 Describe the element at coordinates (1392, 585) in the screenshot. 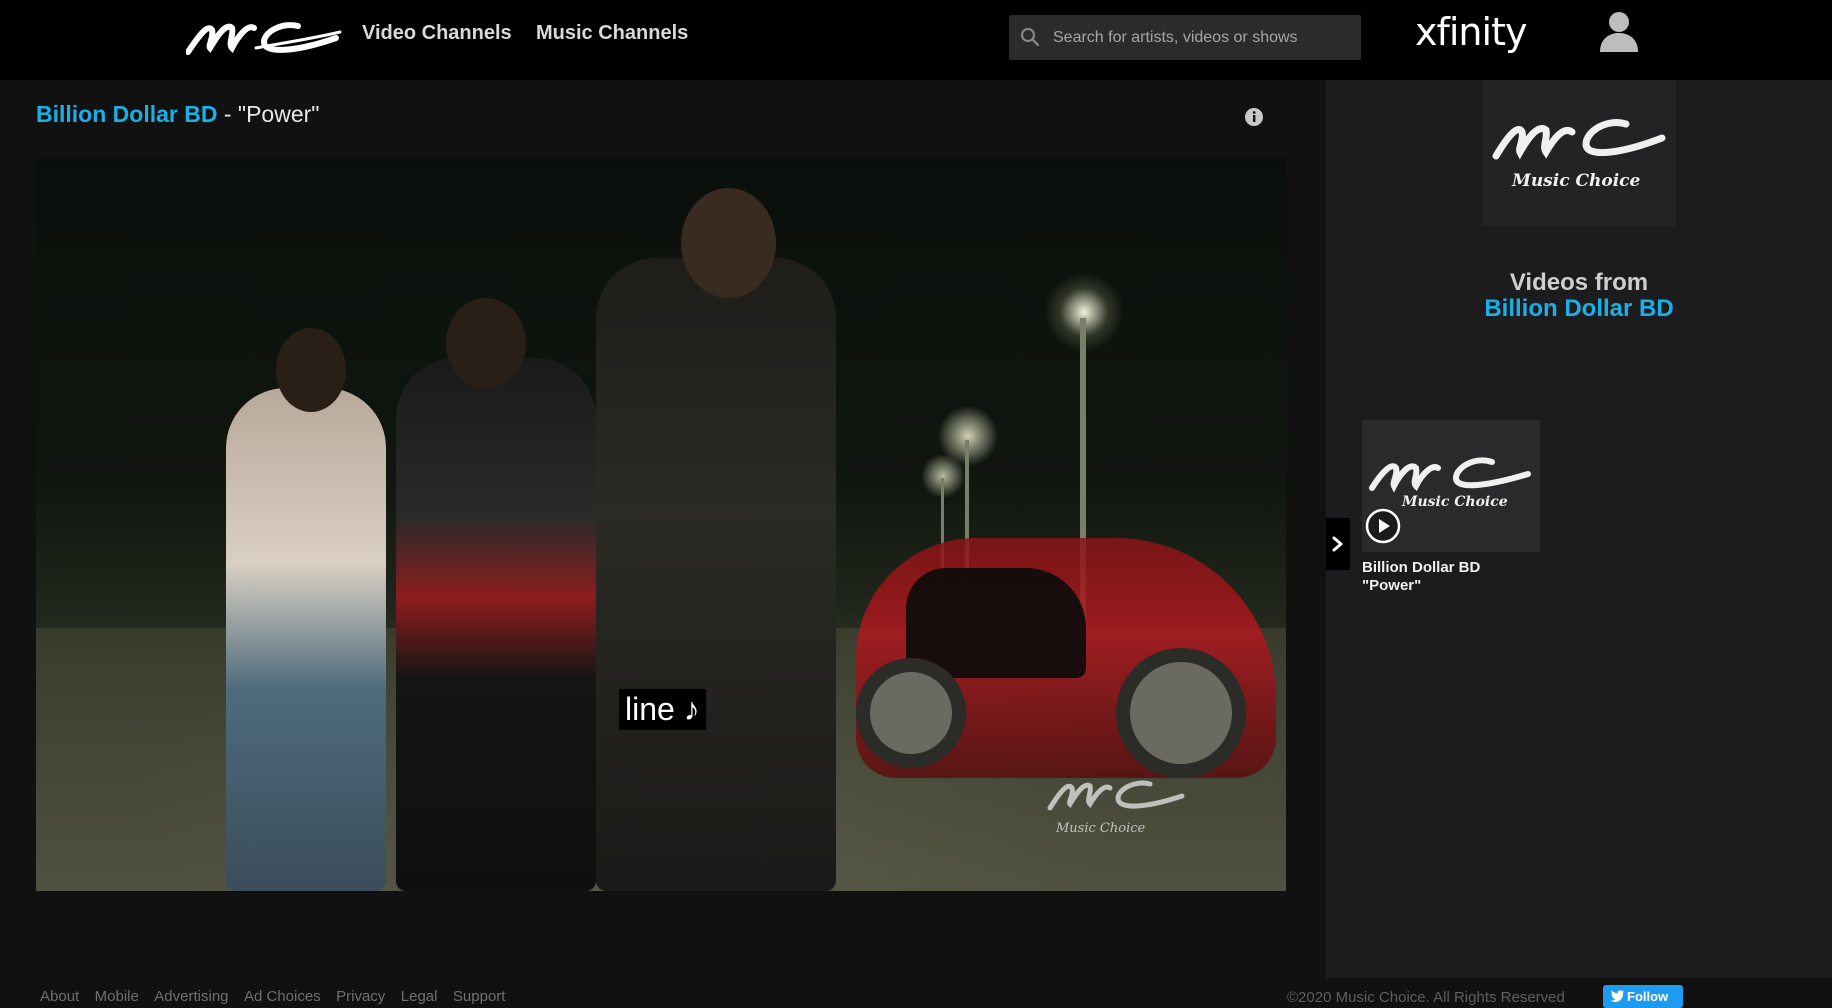

I see `related-video-title: "Power"` at that location.